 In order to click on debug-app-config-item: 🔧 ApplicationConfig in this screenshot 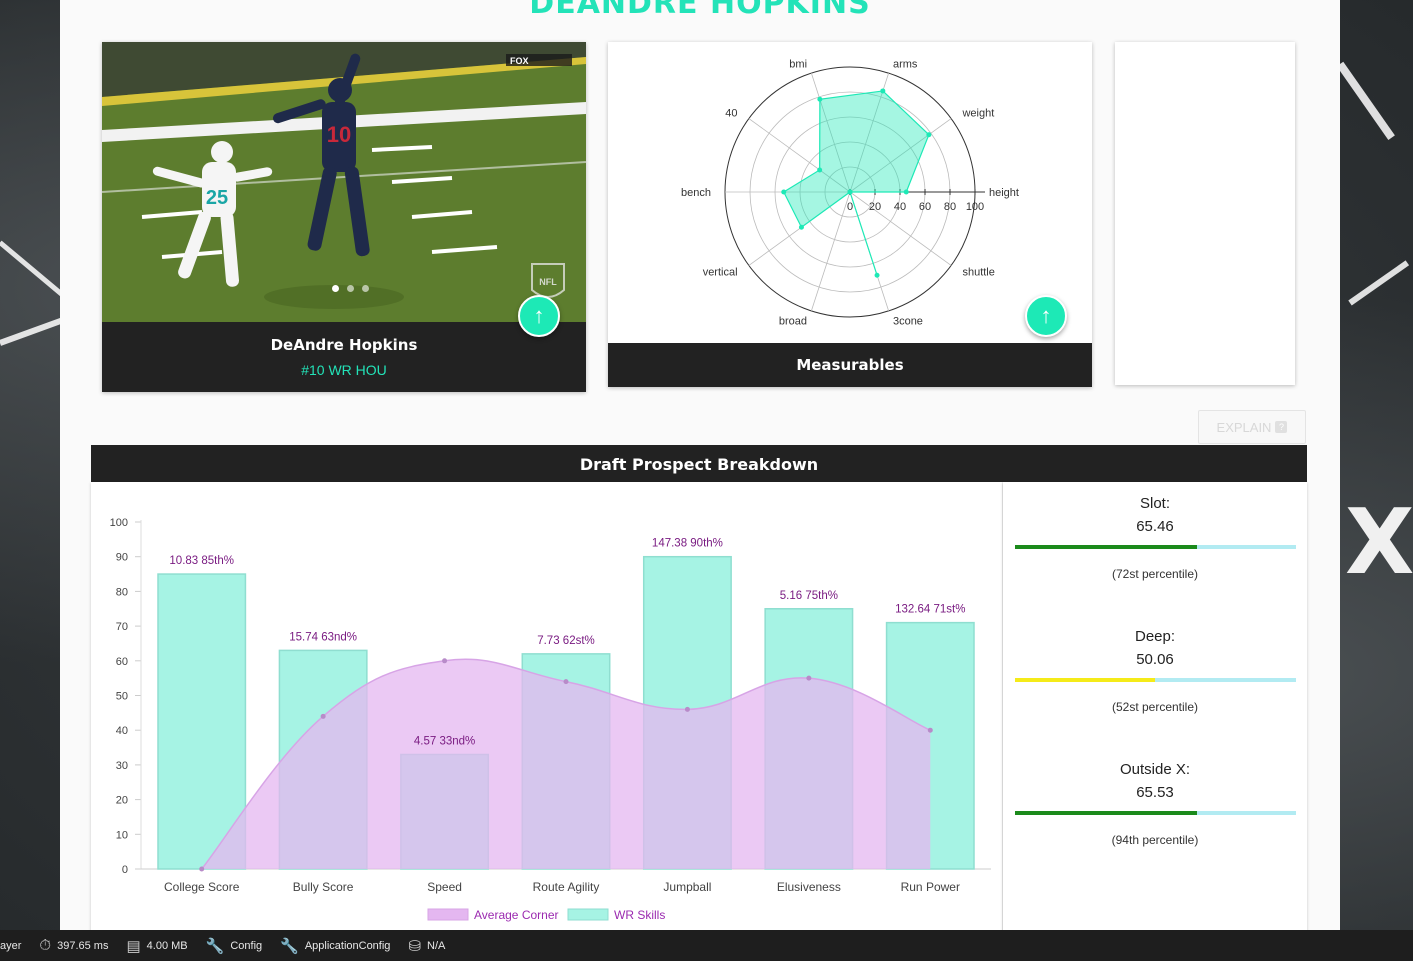, I will do `click(335, 946)`.